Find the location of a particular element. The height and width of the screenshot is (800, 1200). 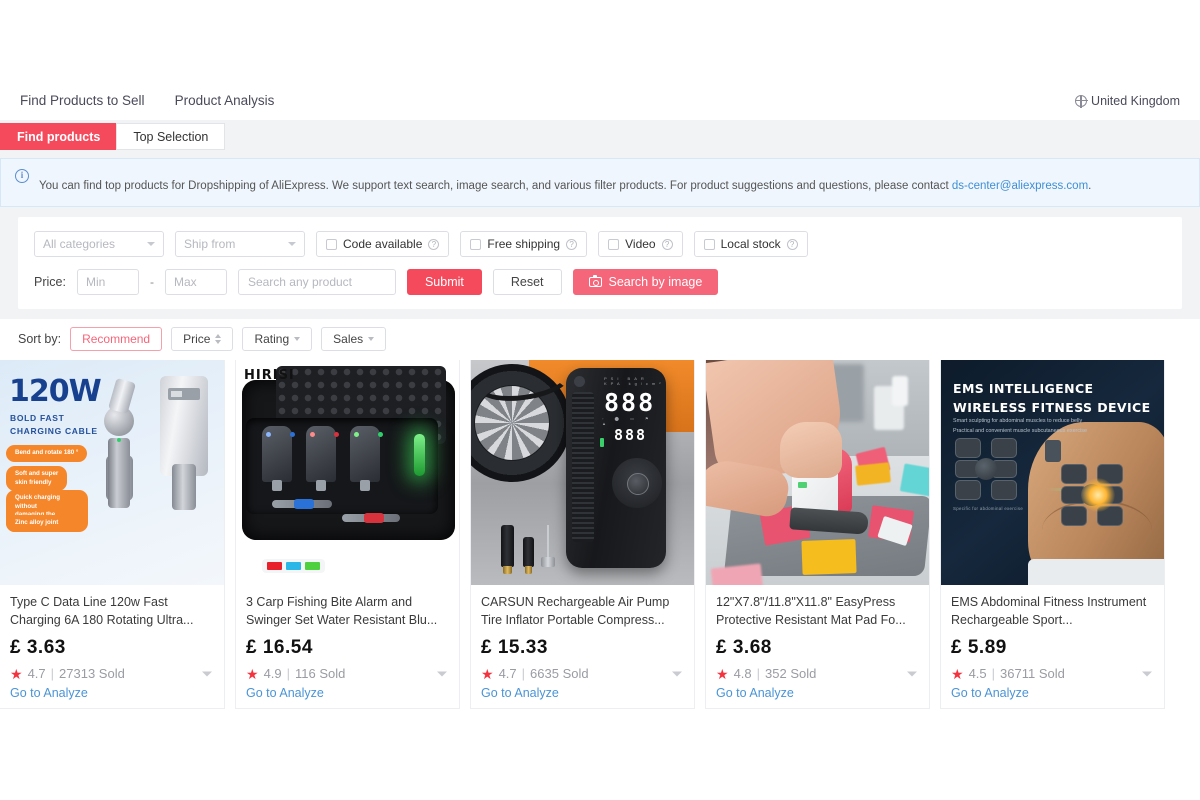

sort-option-price: Price is located at coordinates (202, 339).